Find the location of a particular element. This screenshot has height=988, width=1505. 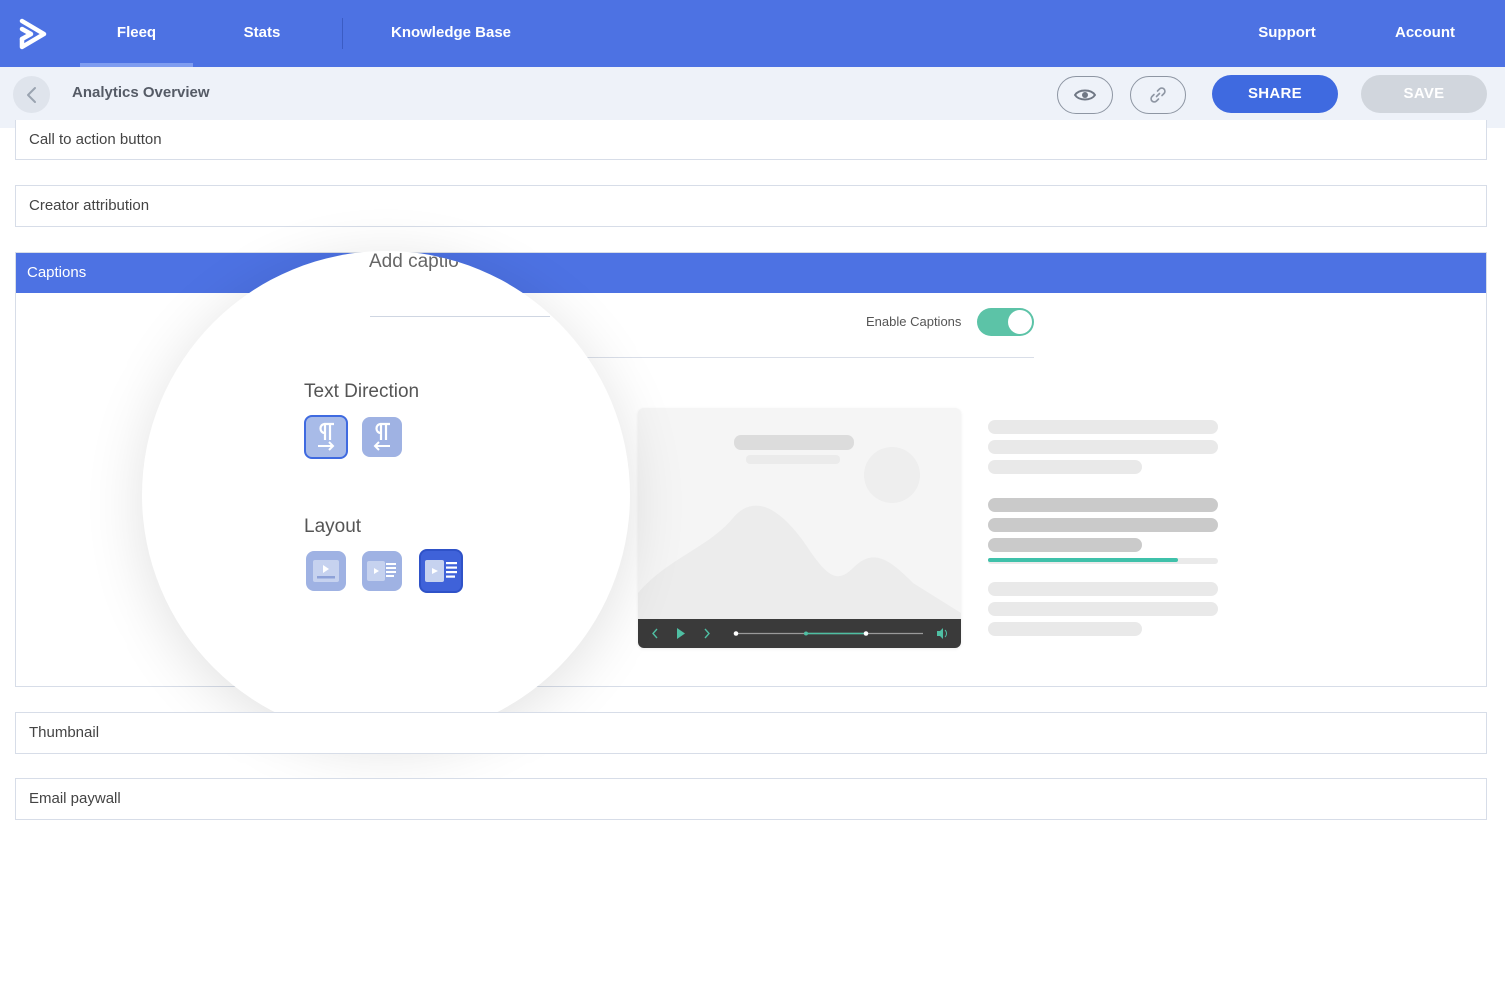

layout-side-button is located at coordinates (382, 571).